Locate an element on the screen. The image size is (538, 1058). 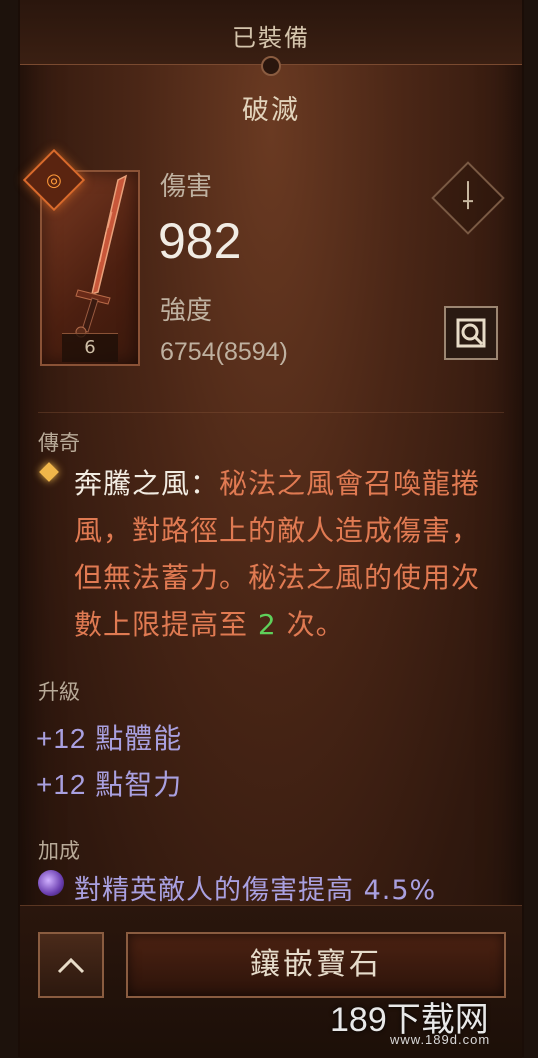
bonus-line: 對精英敵人的傷害提高 4.5% is located at coordinates (255, 890).